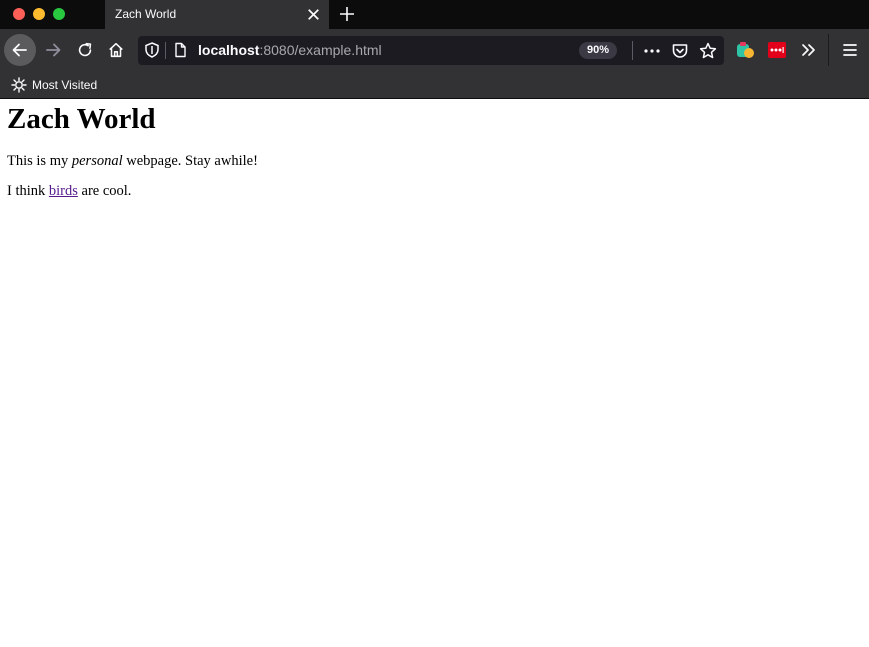 This screenshot has height=647, width=869. Describe the element at coordinates (152, 50) in the screenshot. I see `tracking-protection-shield-icon` at that location.